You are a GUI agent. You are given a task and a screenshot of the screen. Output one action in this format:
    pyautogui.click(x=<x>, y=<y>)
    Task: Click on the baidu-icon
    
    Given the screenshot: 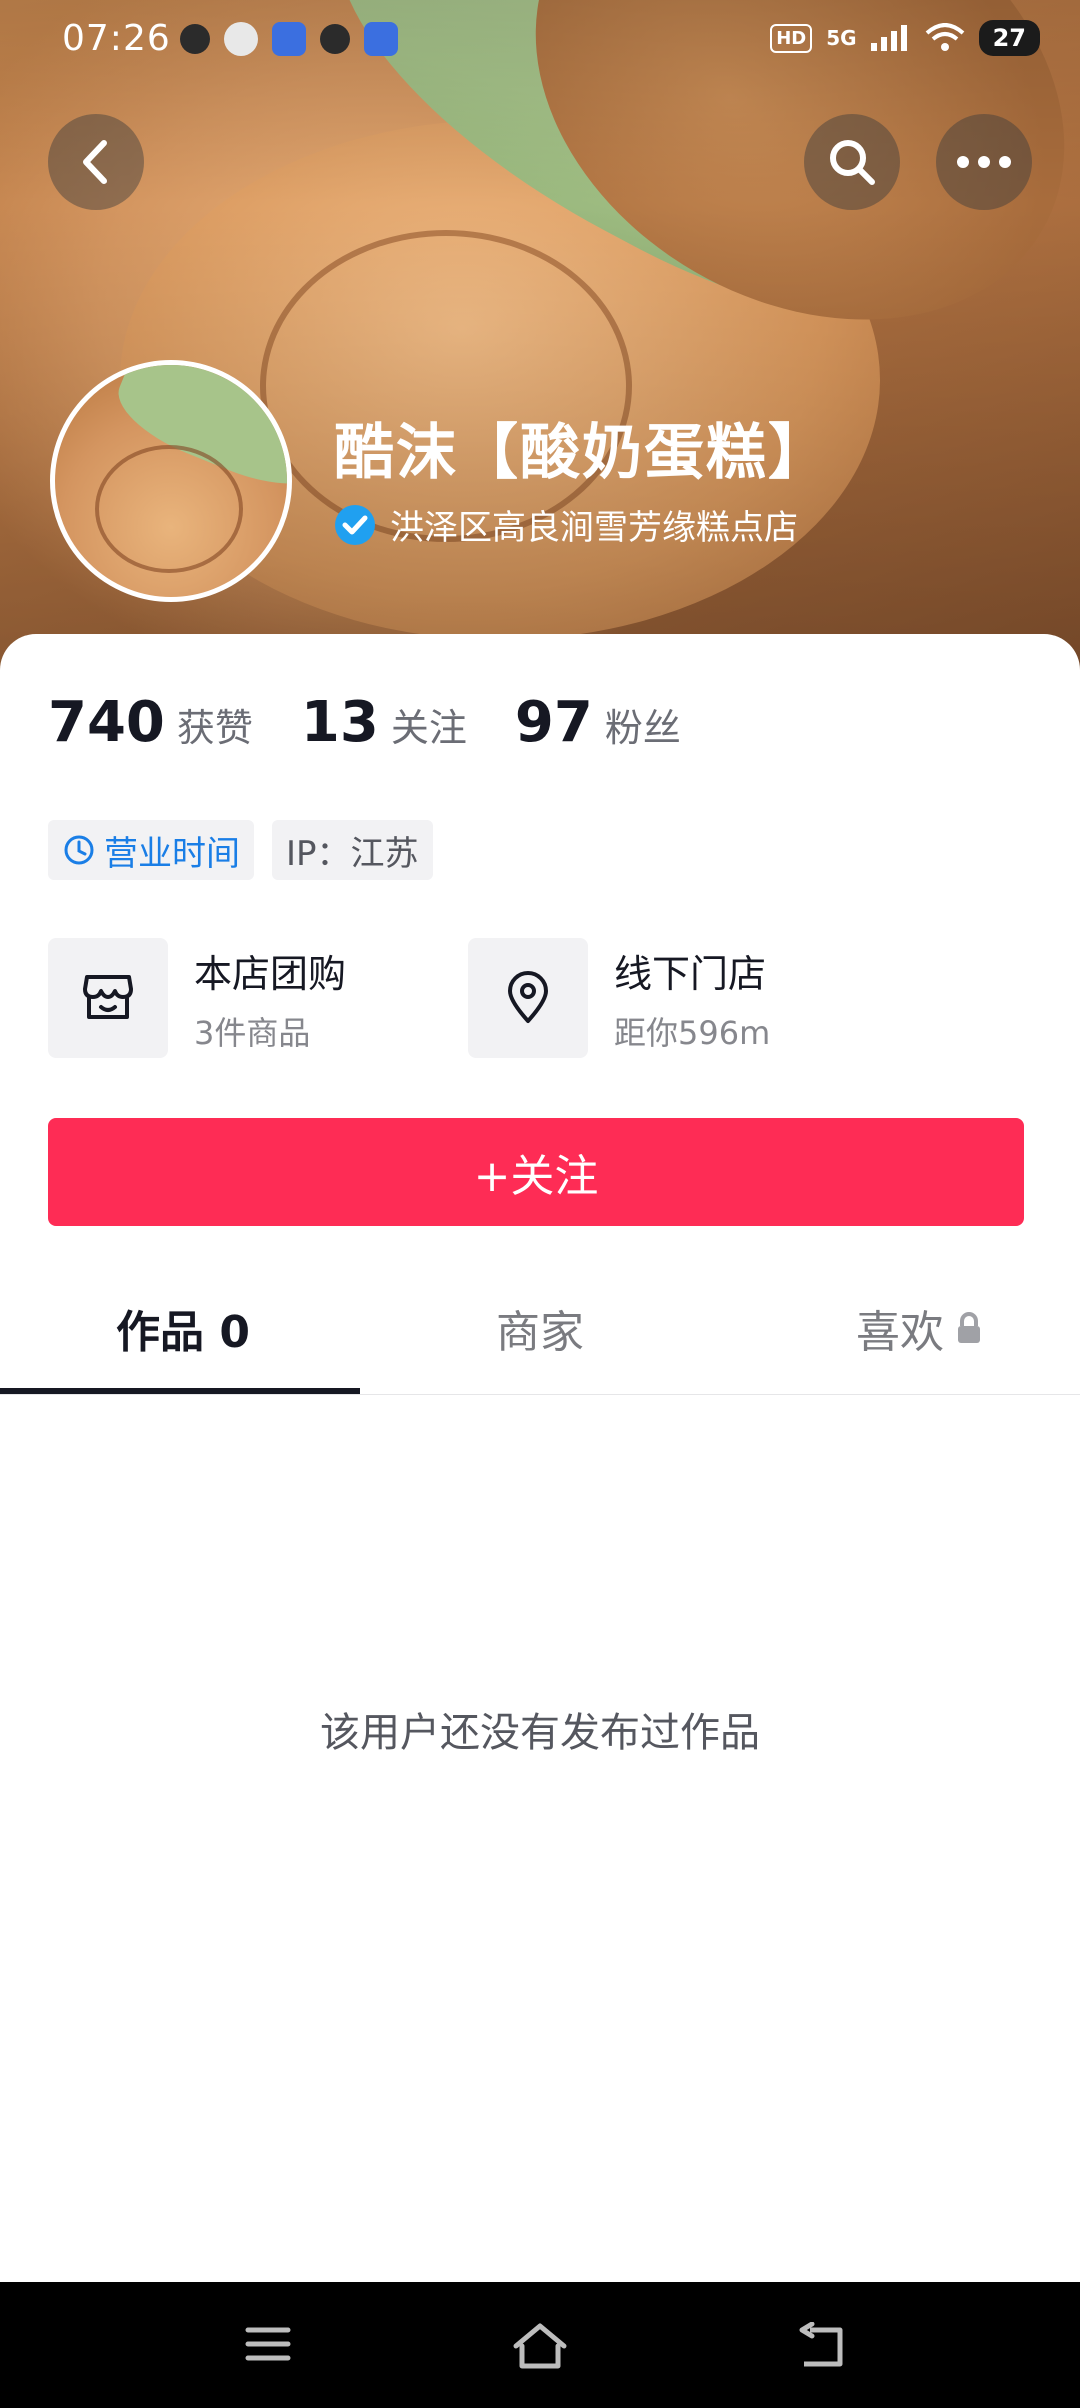 What is the action you would take?
    pyautogui.click(x=241, y=39)
    